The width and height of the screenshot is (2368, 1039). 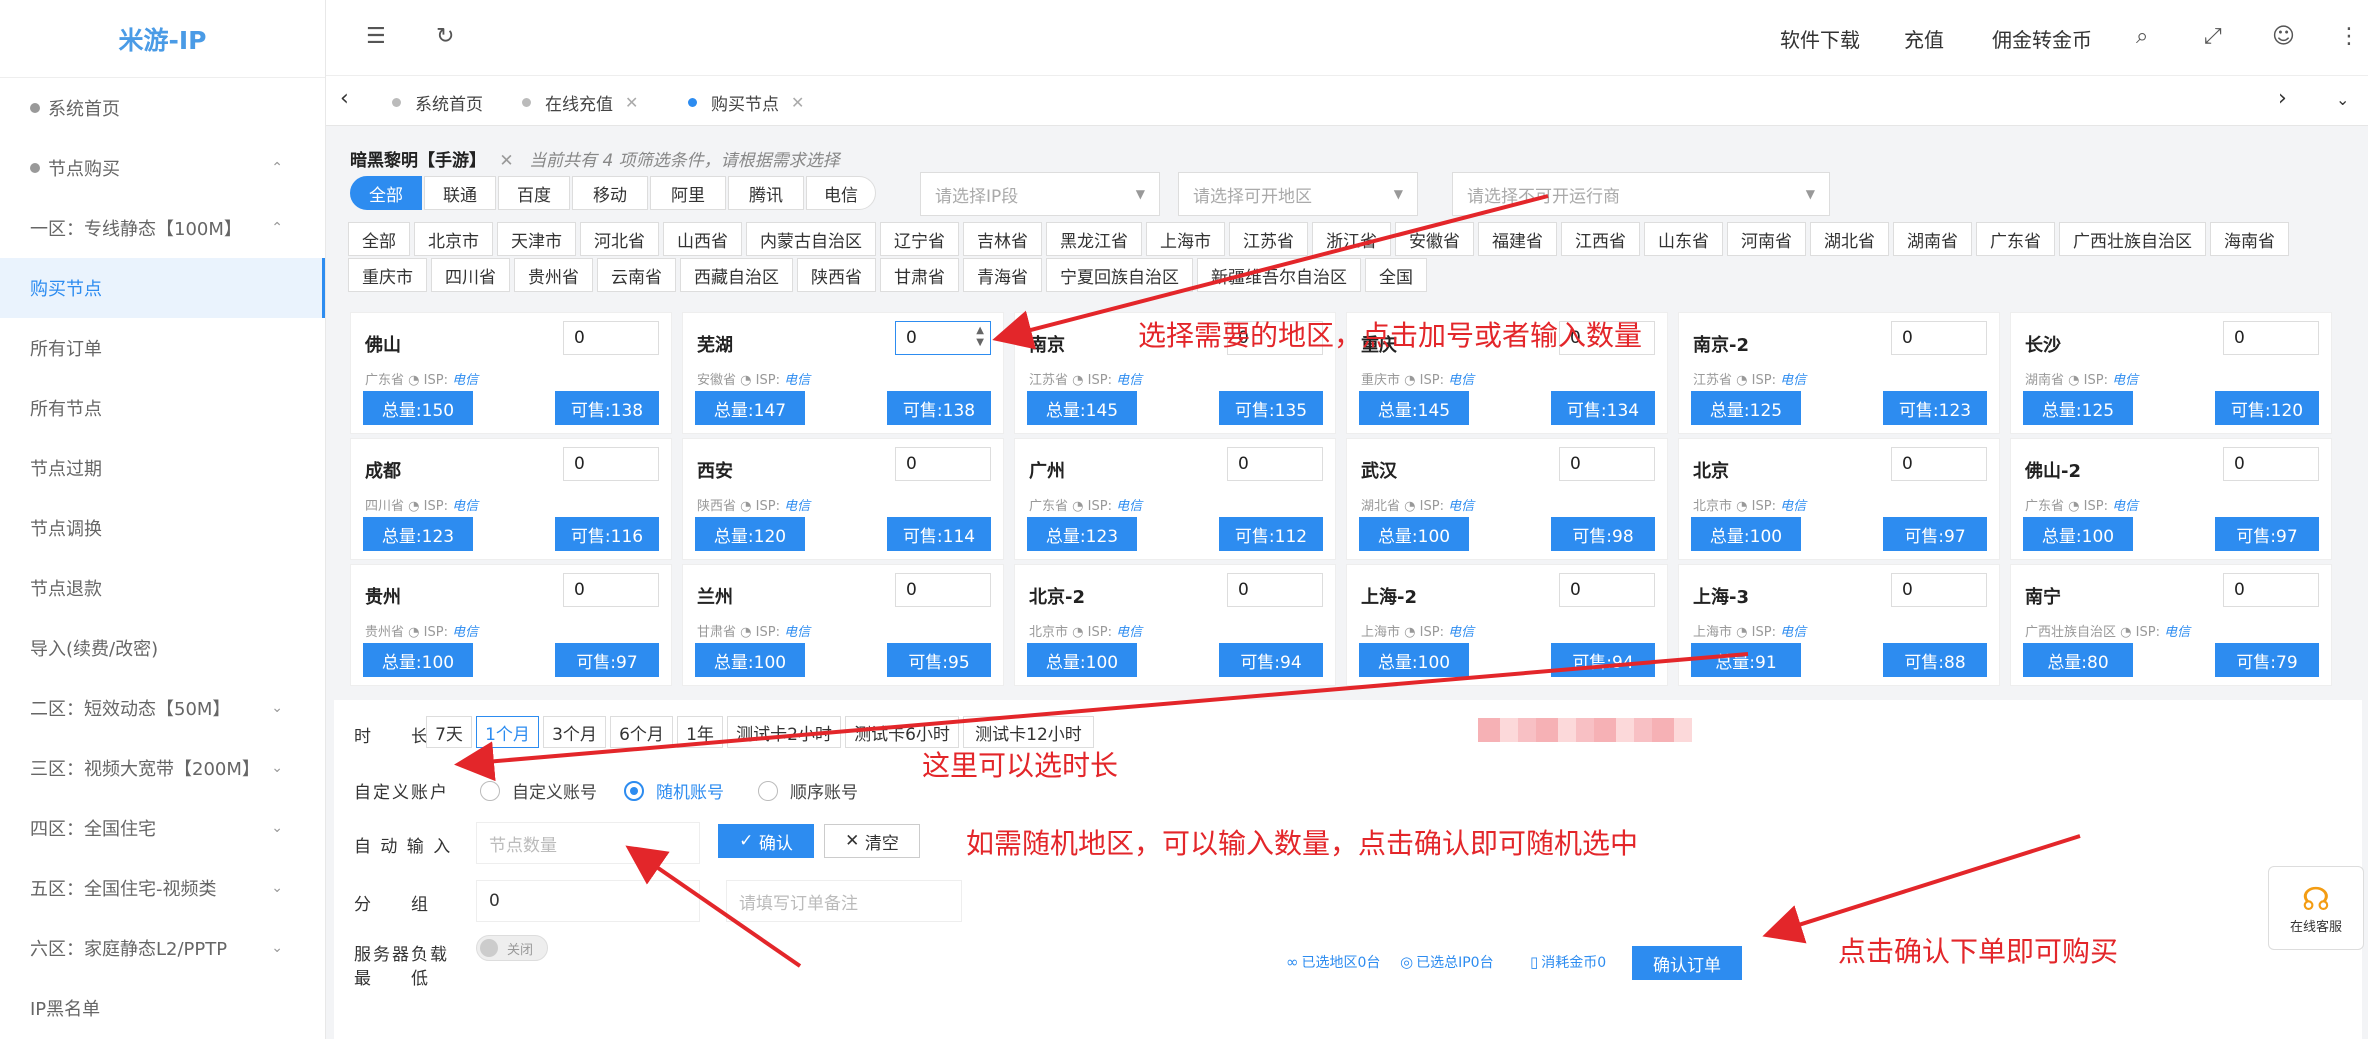 I want to click on isp-filter-button: 联通, so click(x=460, y=193).